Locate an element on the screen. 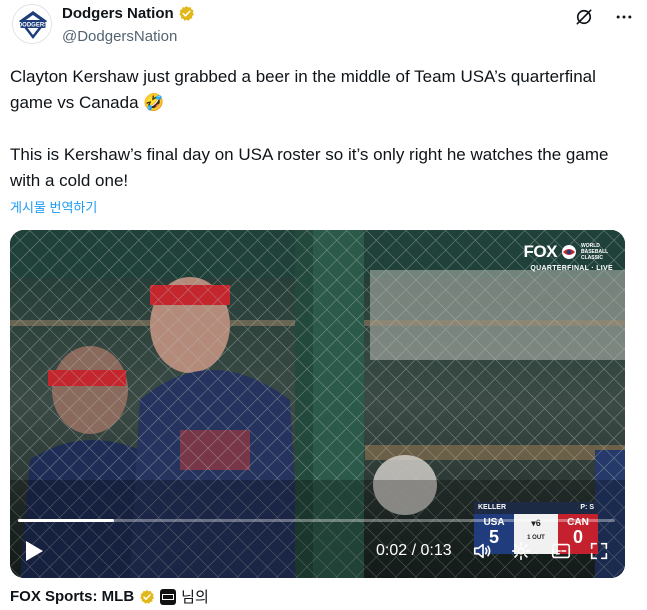 This screenshot has width=647, height=610. pitch-info: P: S is located at coordinates (587, 507).